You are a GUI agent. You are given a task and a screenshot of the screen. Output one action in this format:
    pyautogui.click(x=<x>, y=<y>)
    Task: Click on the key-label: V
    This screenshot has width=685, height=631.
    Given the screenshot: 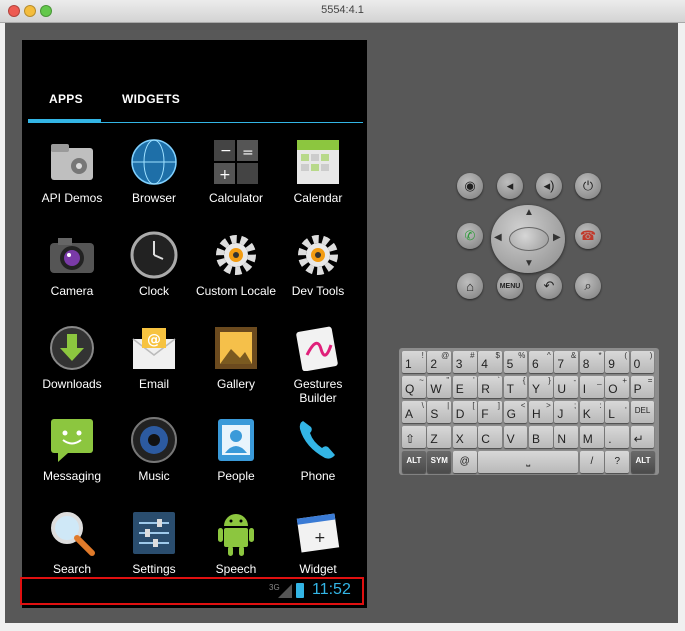 What is the action you would take?
    pyautogui.click(x=510, y=439)
    